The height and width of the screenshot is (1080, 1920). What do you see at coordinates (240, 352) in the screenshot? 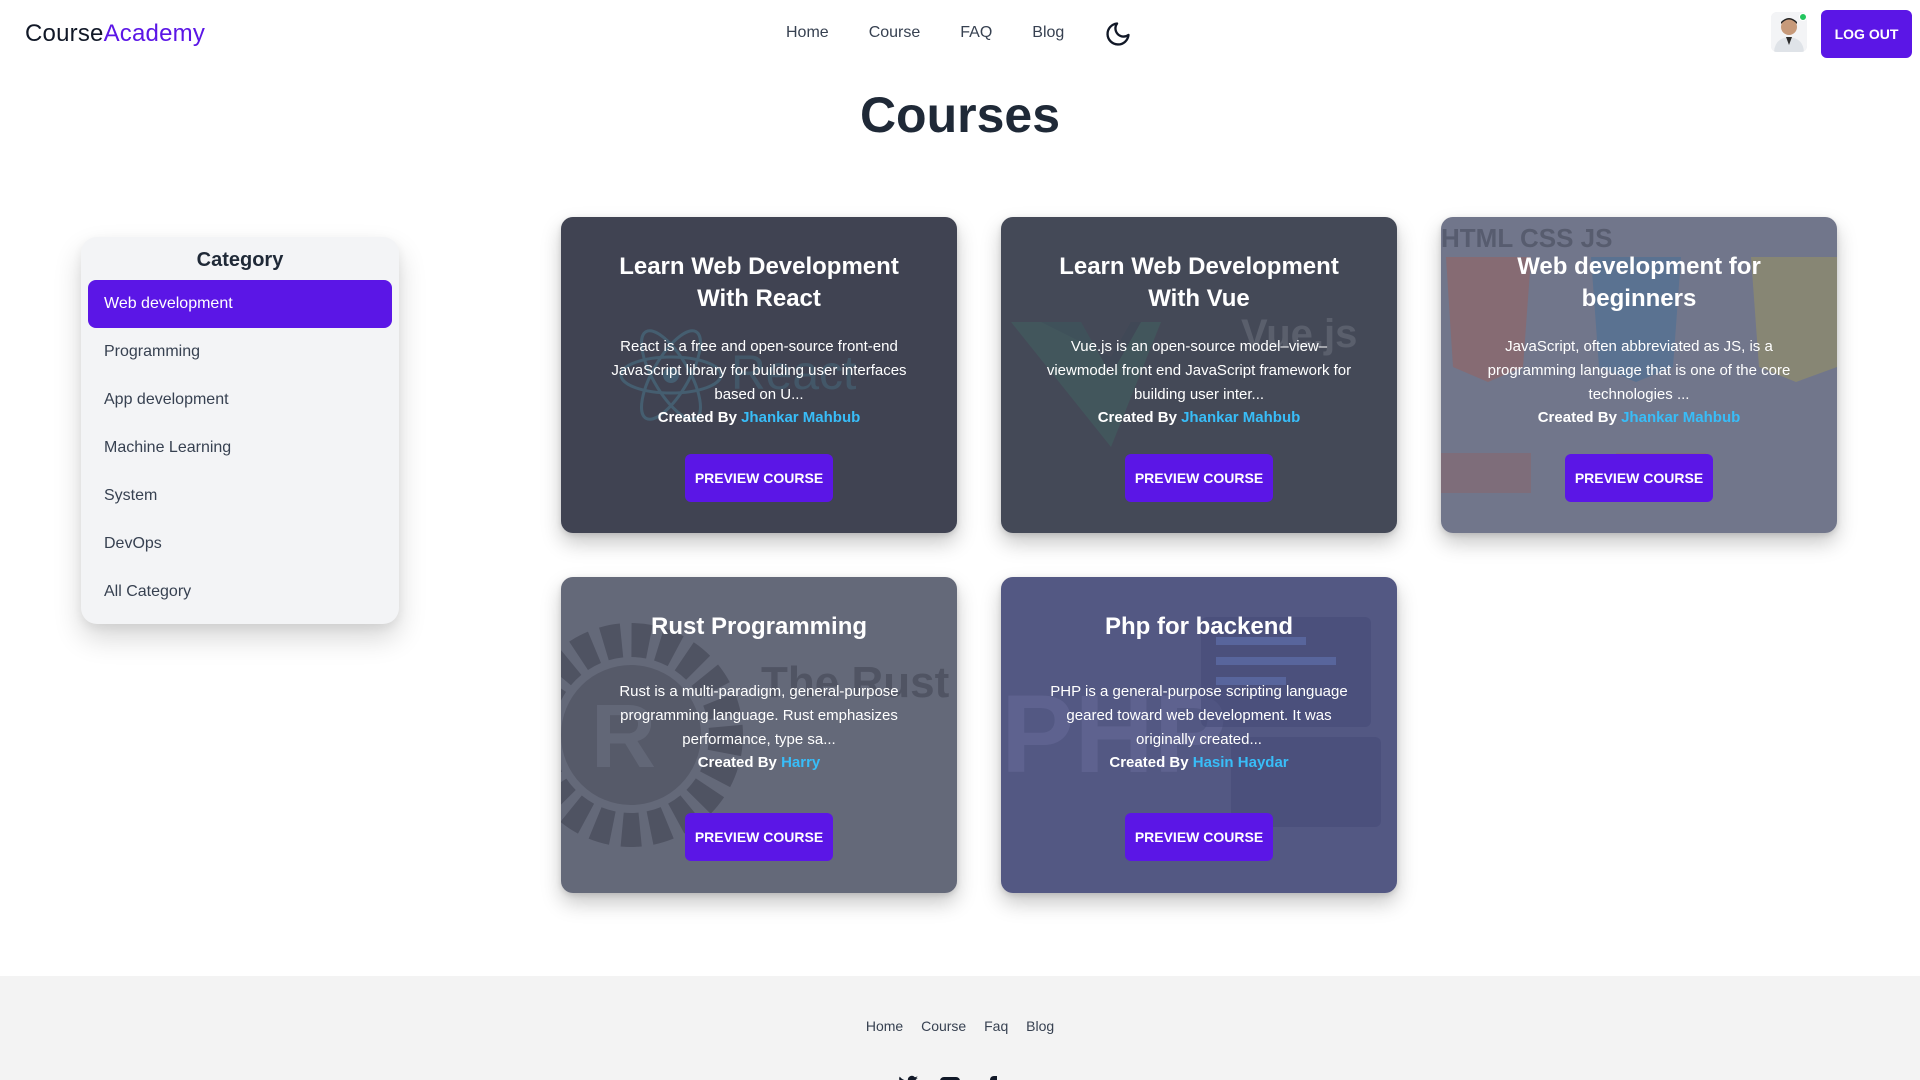
I see `category-item-programming: Programming` at bounding box center [240, 352].